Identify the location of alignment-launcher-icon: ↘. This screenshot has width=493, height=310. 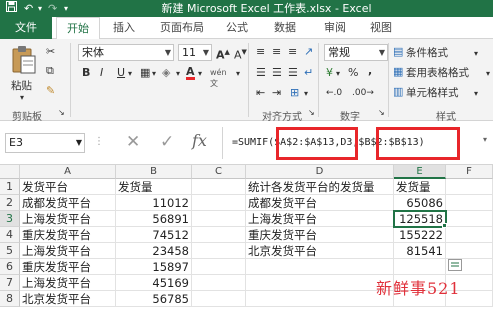
(311, 113).